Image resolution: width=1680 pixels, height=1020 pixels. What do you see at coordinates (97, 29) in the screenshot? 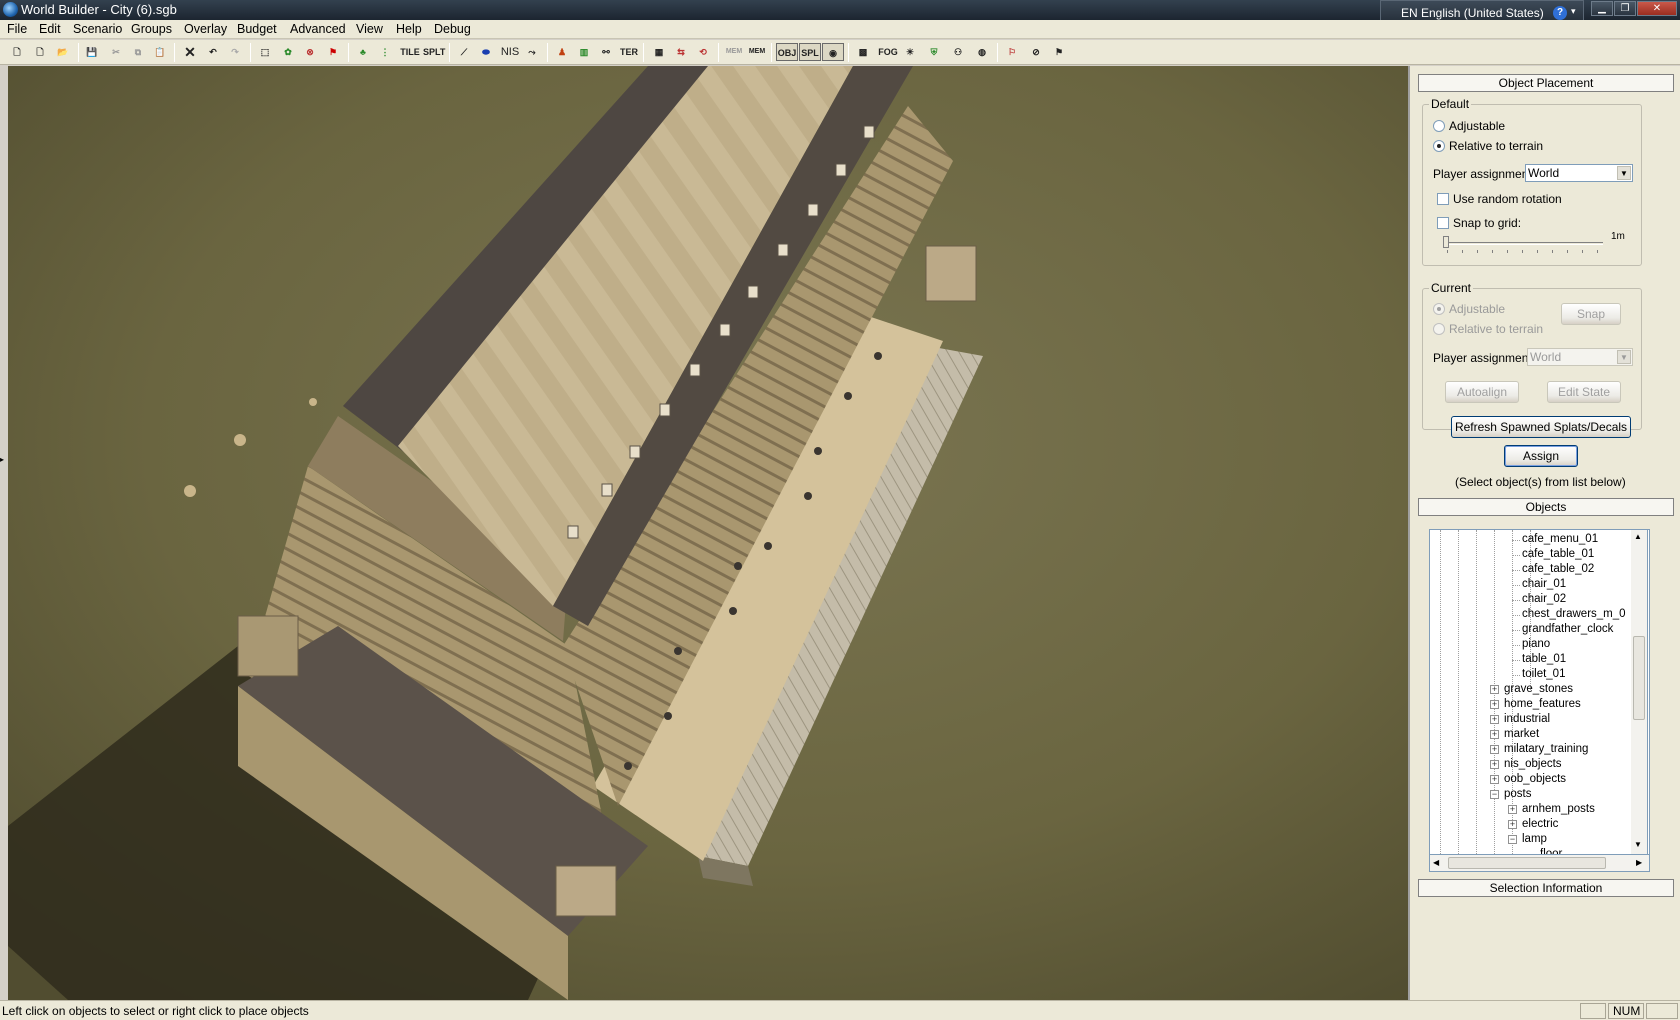
I see `menu-scenario: Scenario` at bounding box center [97, 29].